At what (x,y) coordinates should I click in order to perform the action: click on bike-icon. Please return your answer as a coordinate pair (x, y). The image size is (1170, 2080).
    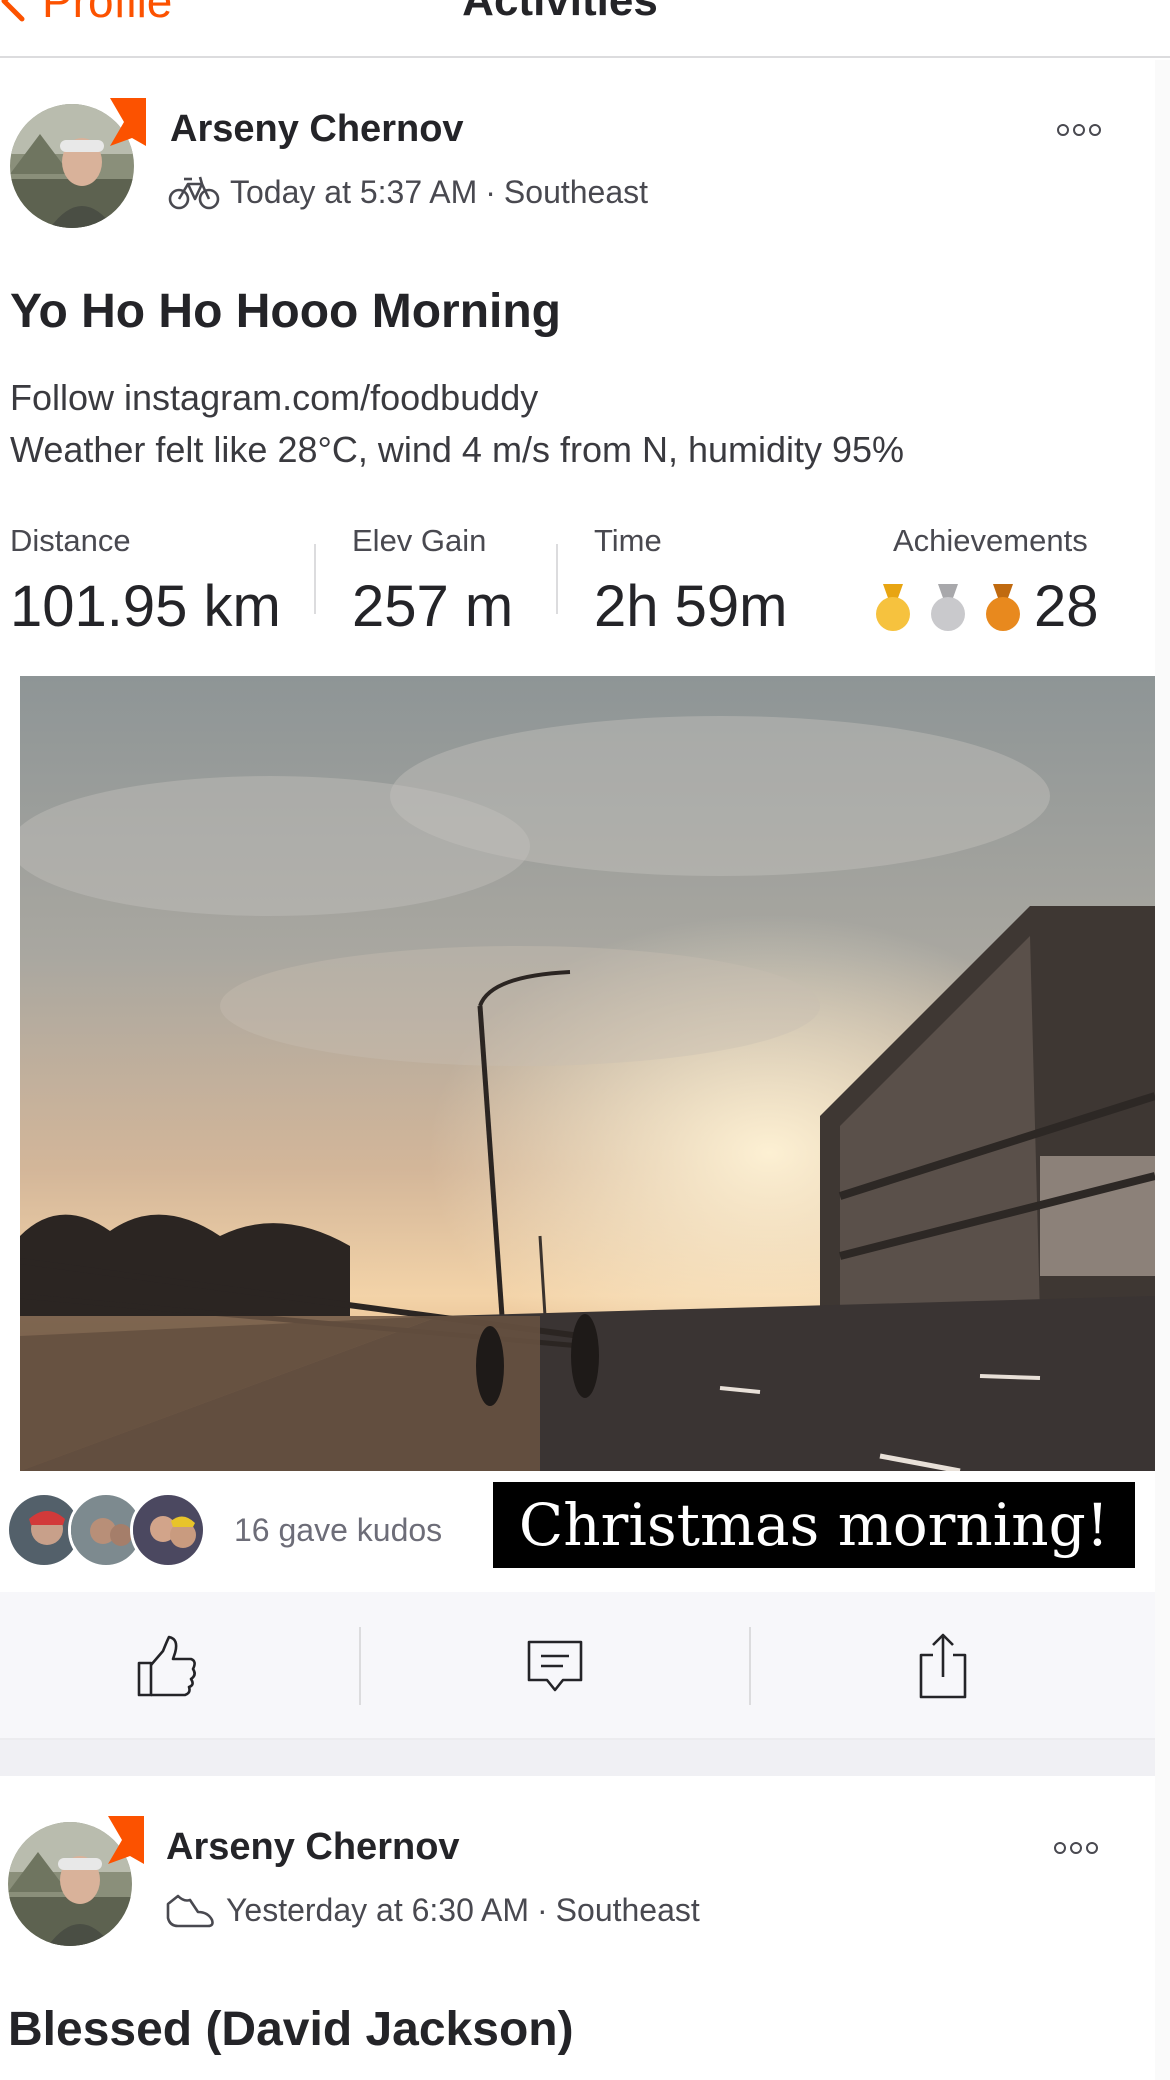
    Looking at the image, I should click on (194, 193).